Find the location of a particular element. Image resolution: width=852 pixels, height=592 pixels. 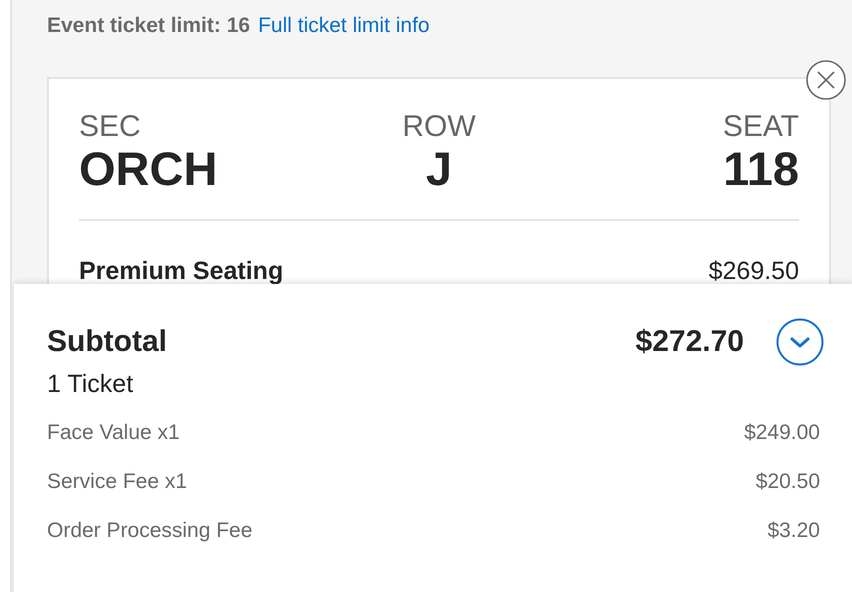

subtotal-label: Subtotal is located at coordinates (107, 342).